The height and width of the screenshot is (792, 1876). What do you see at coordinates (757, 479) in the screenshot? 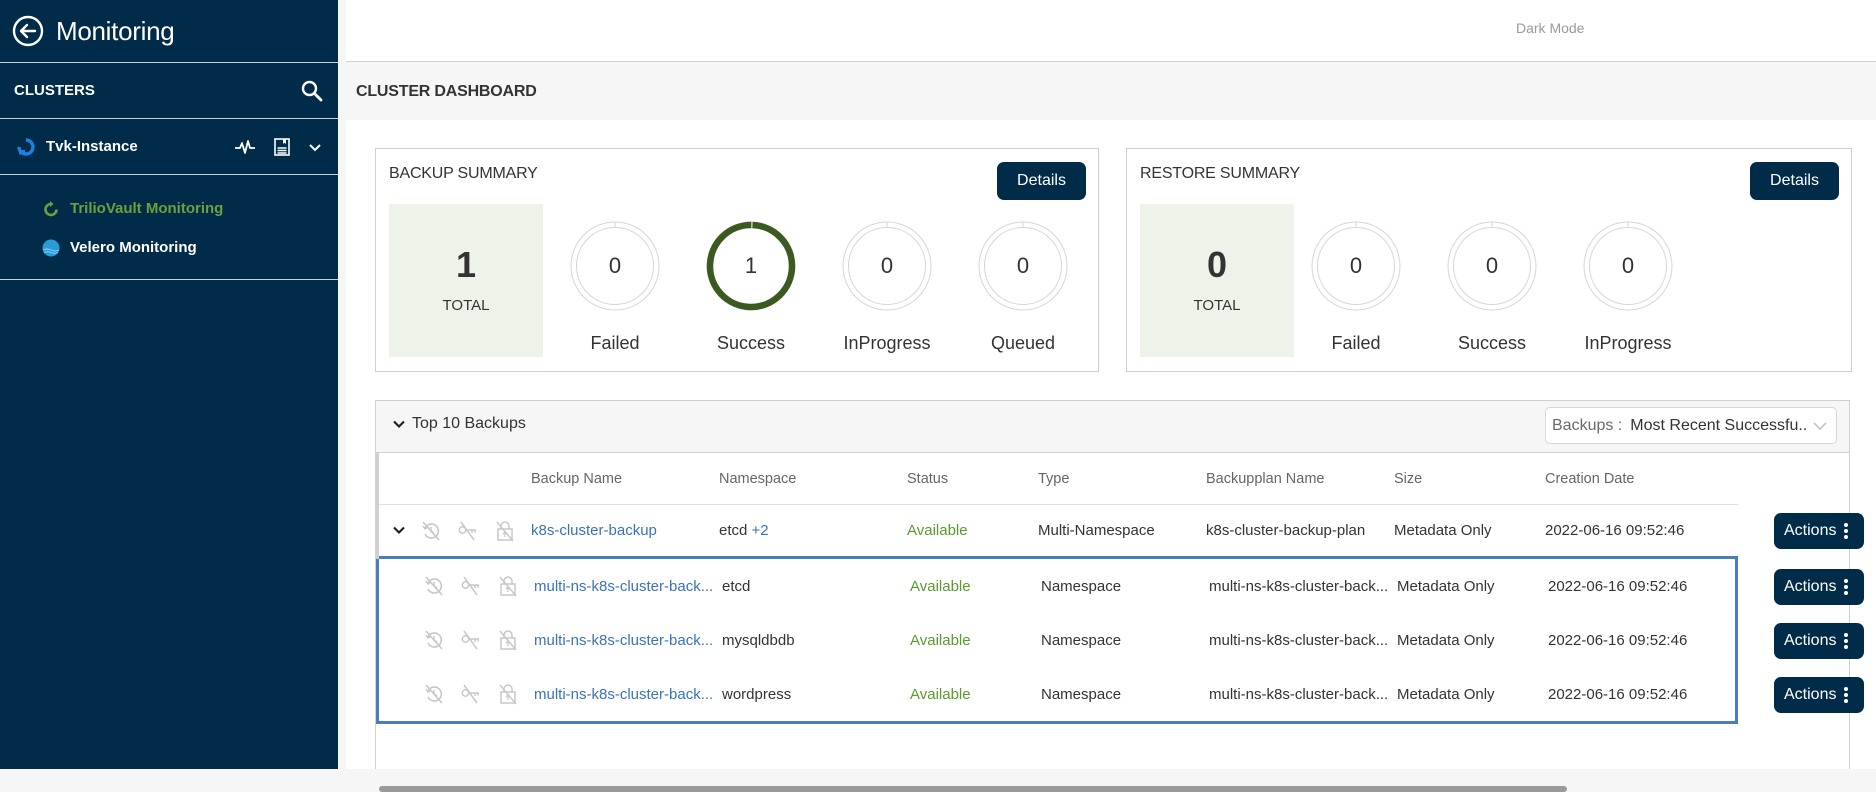
I see `column-header-namespace: Namespace` at bounding box center [757, 479].